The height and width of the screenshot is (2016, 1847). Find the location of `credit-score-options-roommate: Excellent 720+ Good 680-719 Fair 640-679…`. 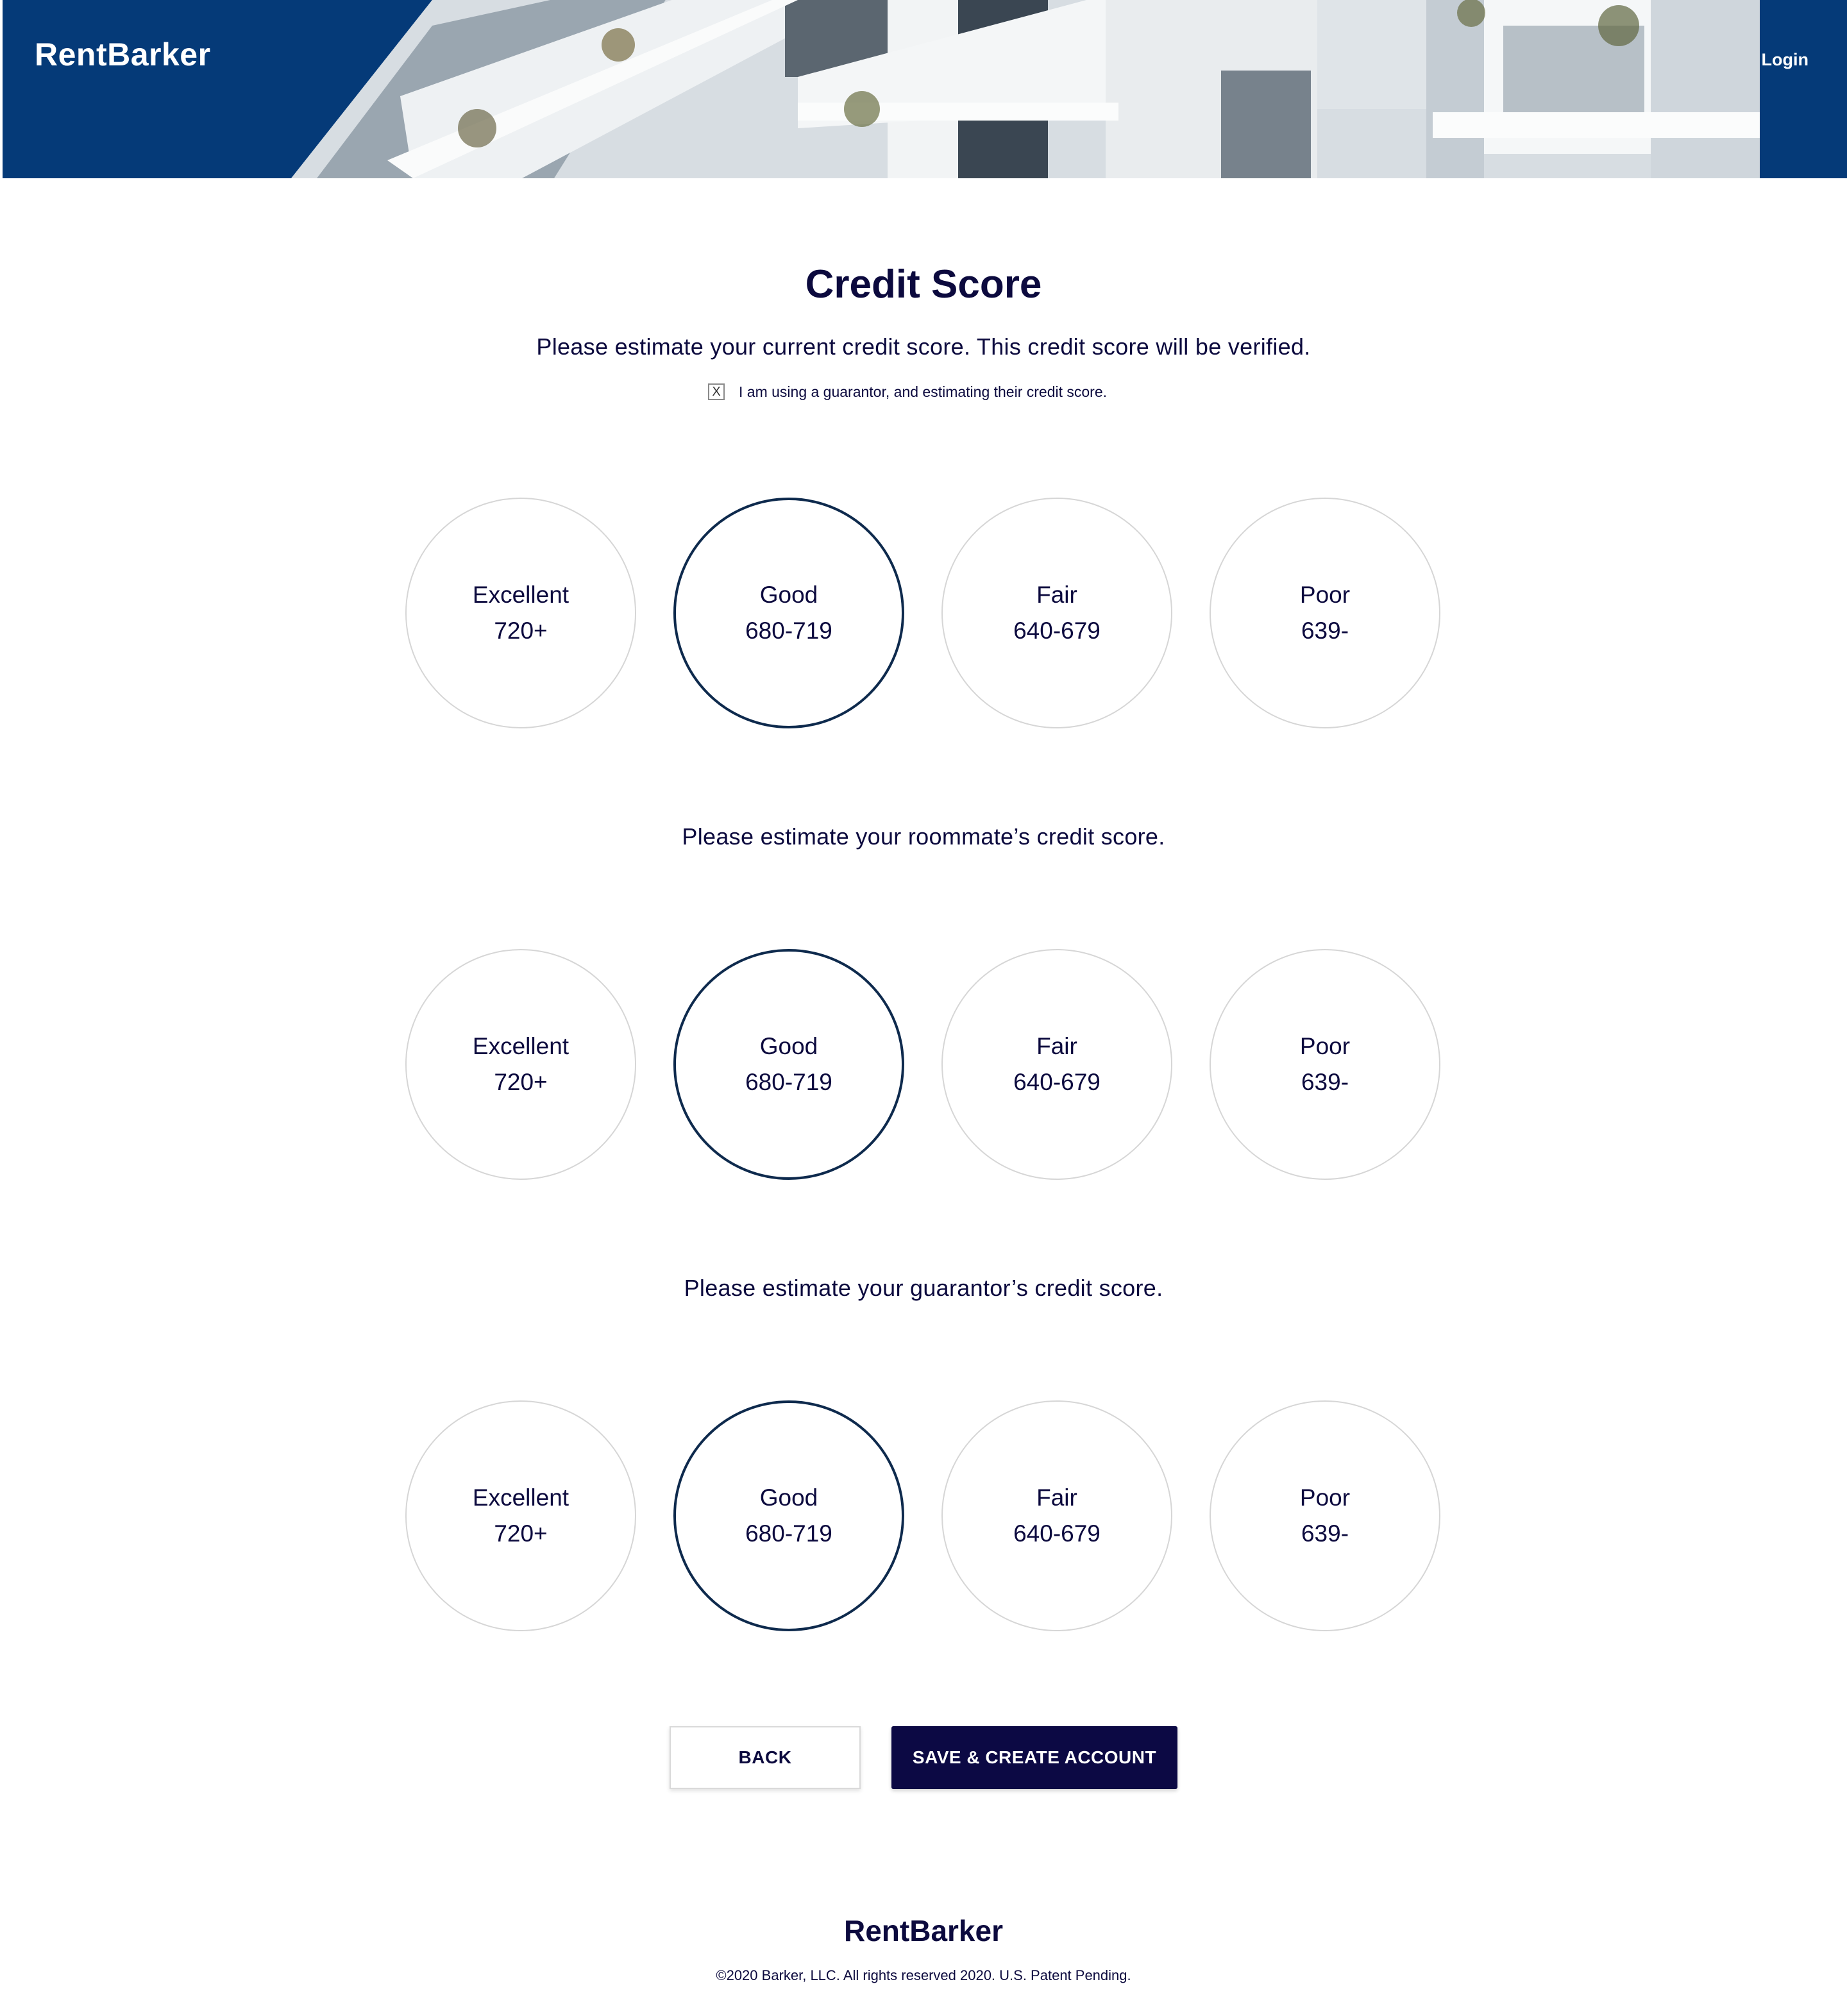

credit-score-options-roommate: Excellent 720+ Good 680-719 Fair 640-679… is located at coordinates (923, 1064).